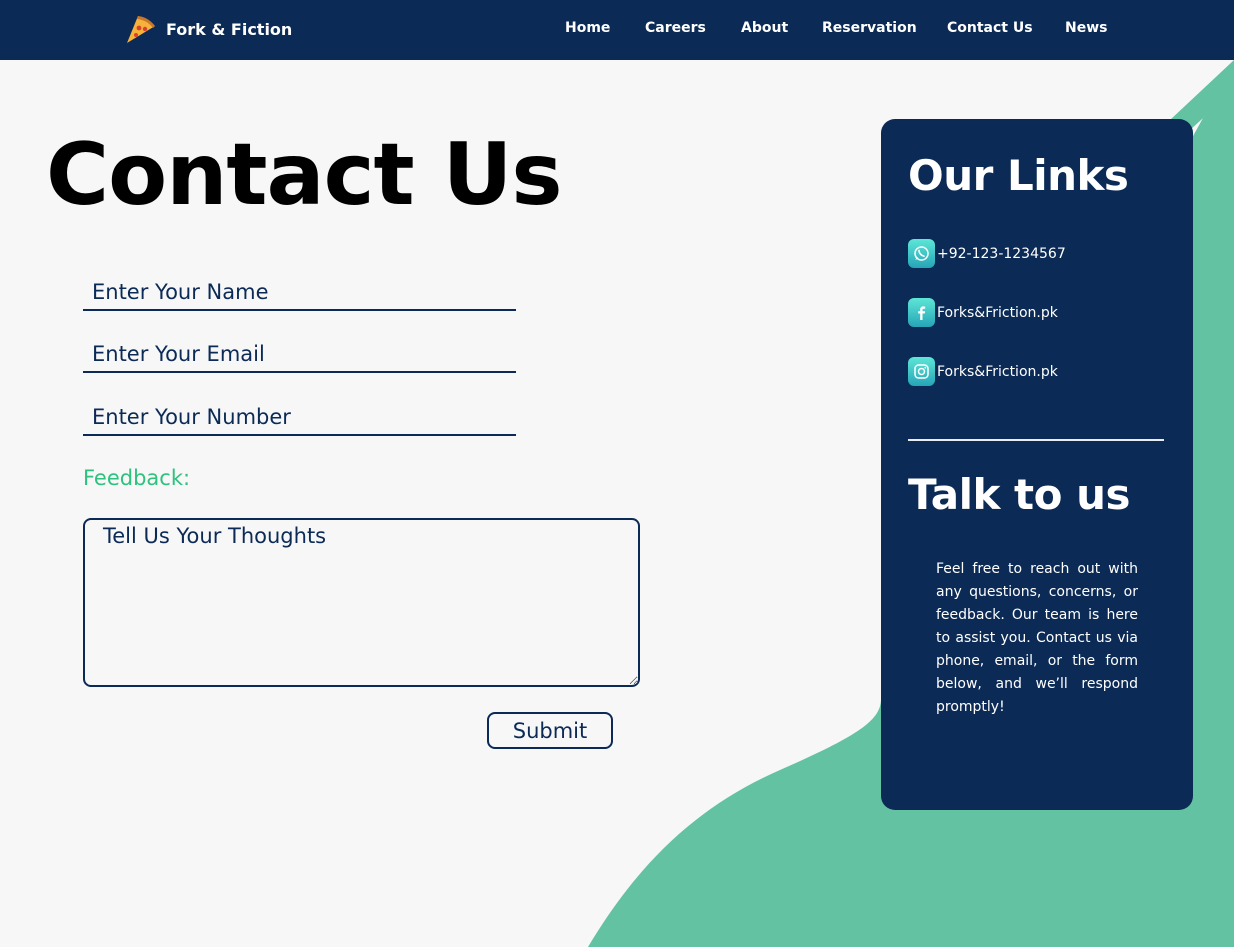 The height and width of the screenshot is (947, 1234). What do you see at coordinates (1086, 28) in the screenshot?
I see `nav-news: News` at bounding box center [1086, 28].